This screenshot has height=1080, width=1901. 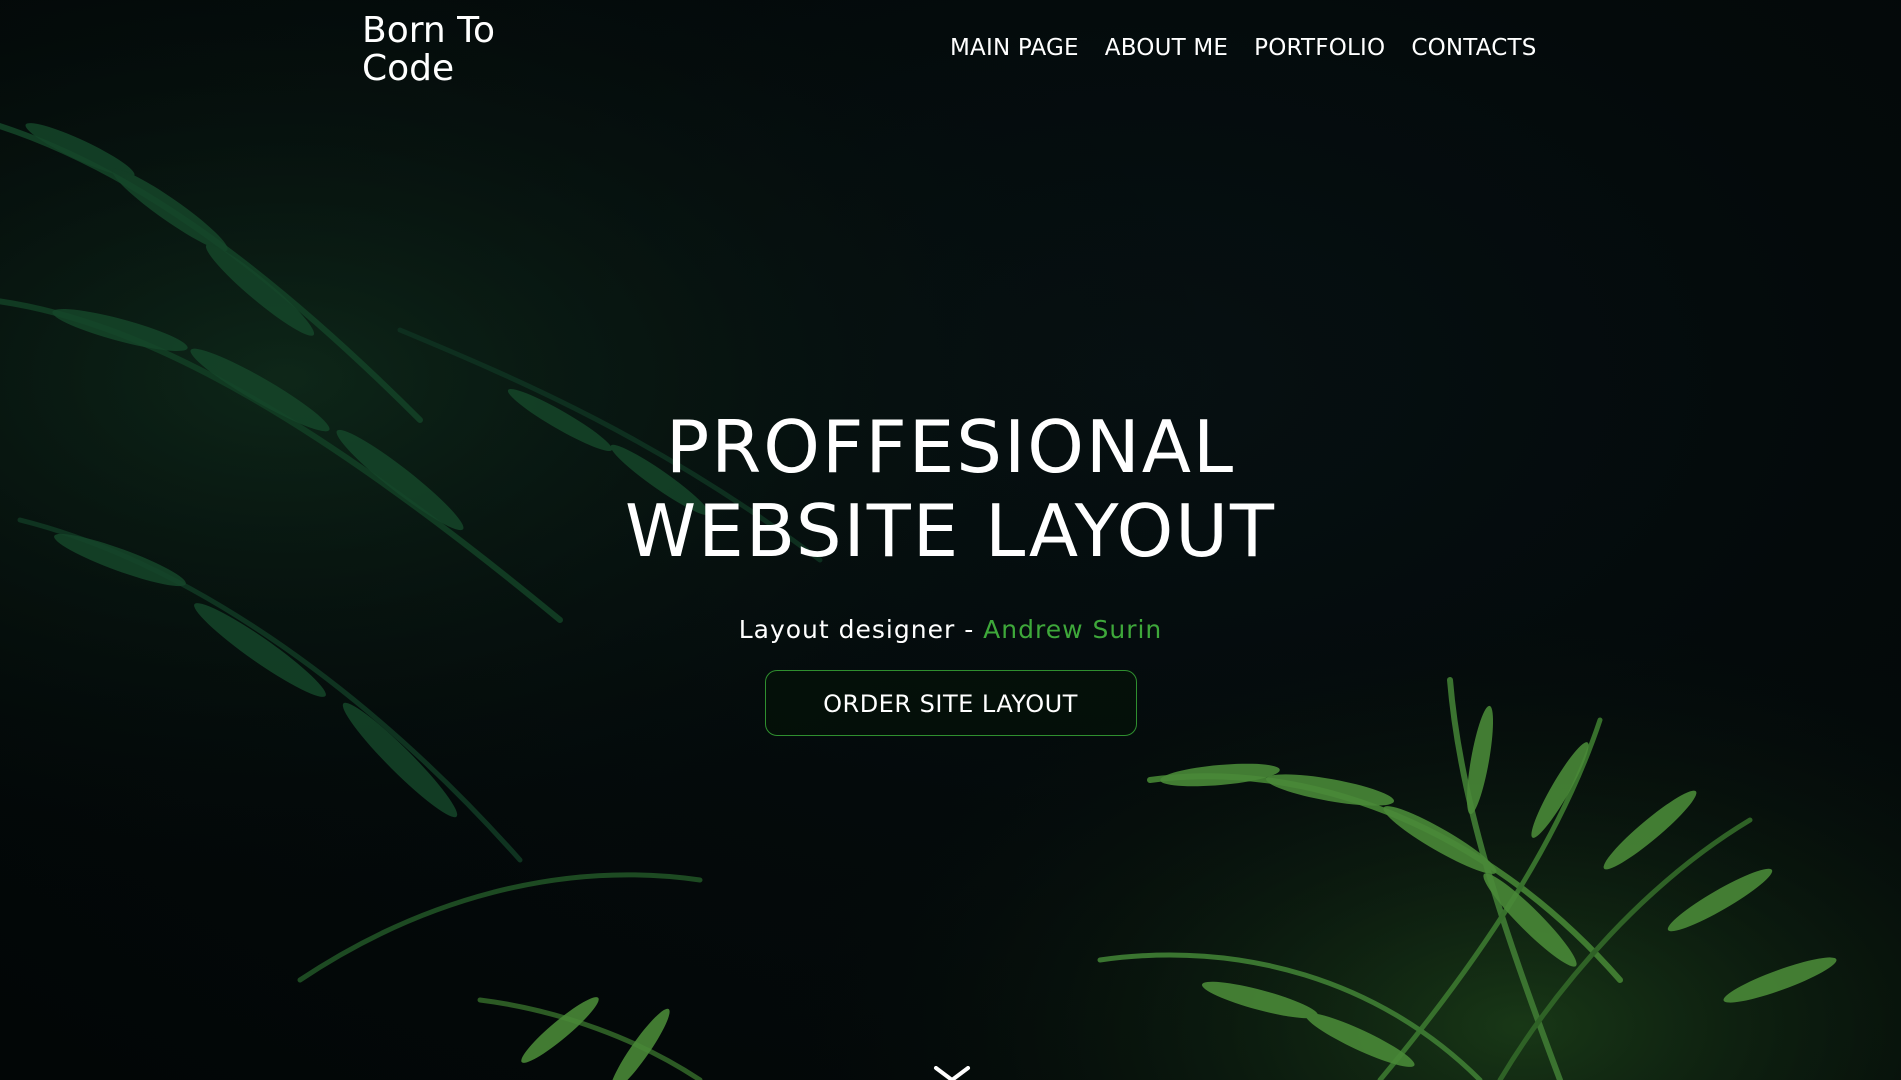 What do you see at coordinates (861, 629) in the screenshot?
I see `subtitle-role: Layout designer -` at bounding box center [861, 629].